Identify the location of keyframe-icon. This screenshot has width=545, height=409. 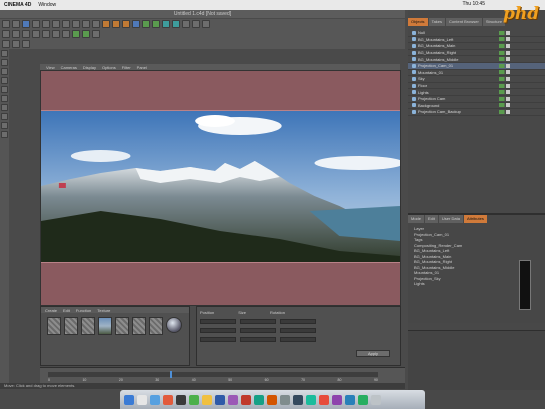
(86, 34).